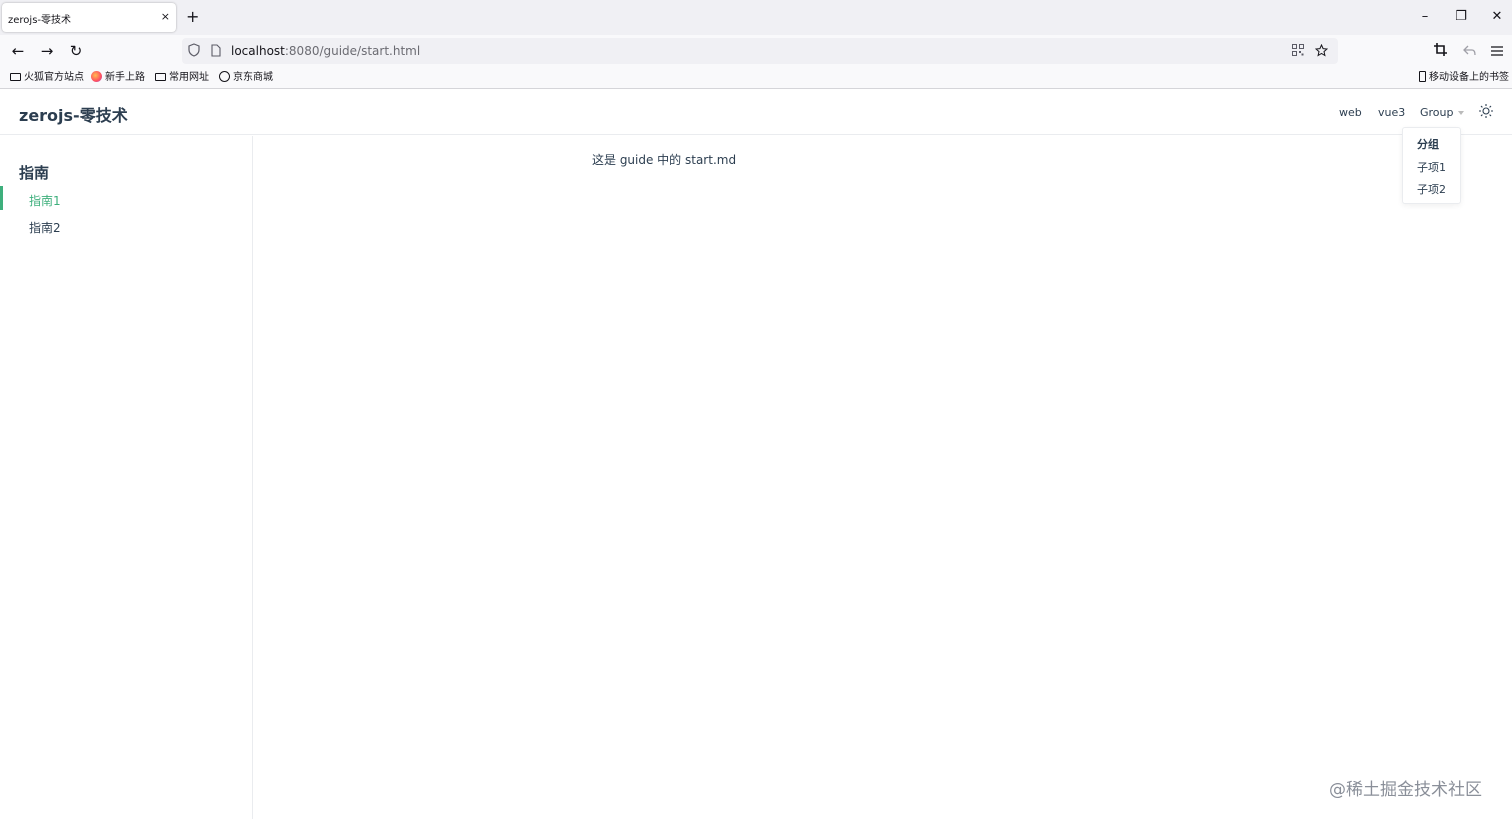 This screenshot has width=1512, height=819. What do you see at coordinates (165, 17) in the screenshot?
I see `tab-close-icon: ×` at bounding box center [165, 17].